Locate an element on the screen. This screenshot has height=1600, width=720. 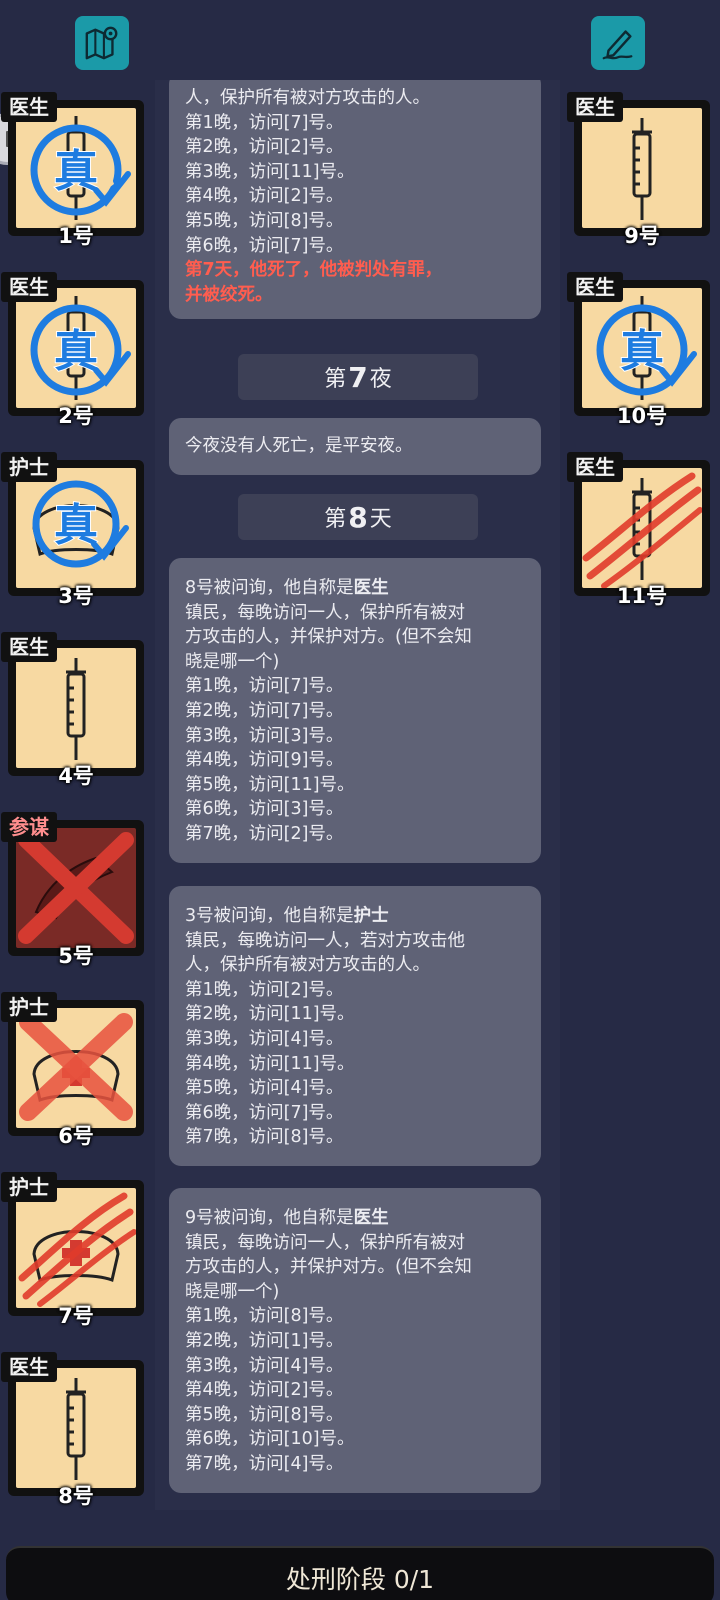
player-card-5: 参谋 5号 is located at coordinates (72, 890).